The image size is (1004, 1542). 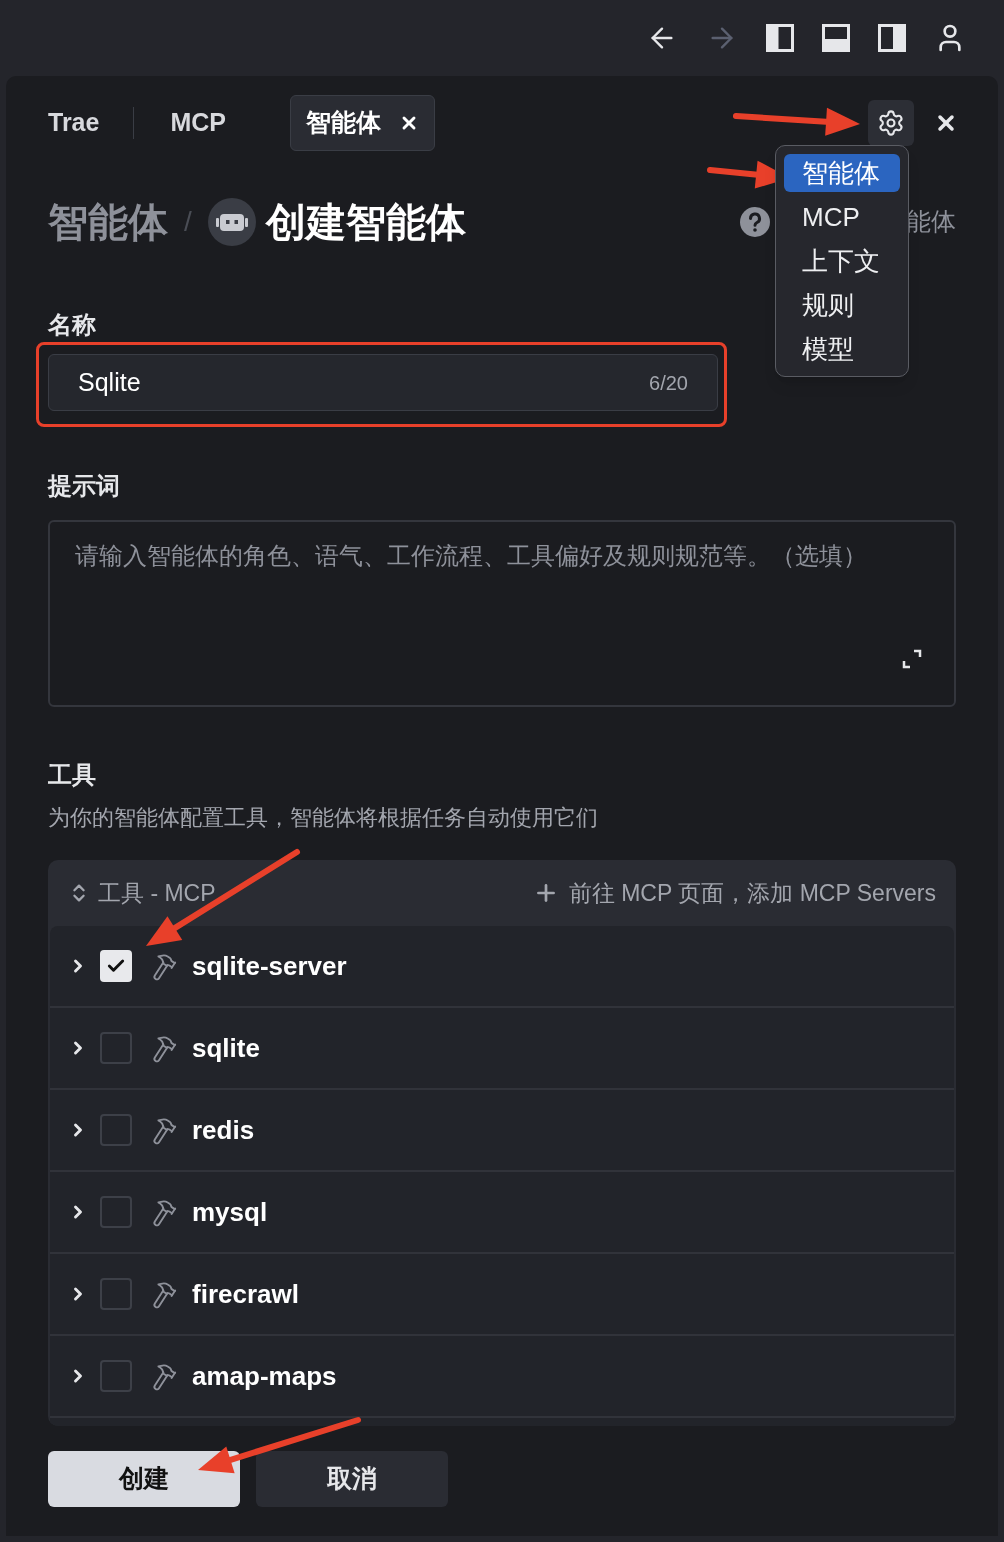 What do you see at coordinates (245, 1294) in the screenshot?
I see `tool-name: firecrawl` at bounding box center [245, 1294].